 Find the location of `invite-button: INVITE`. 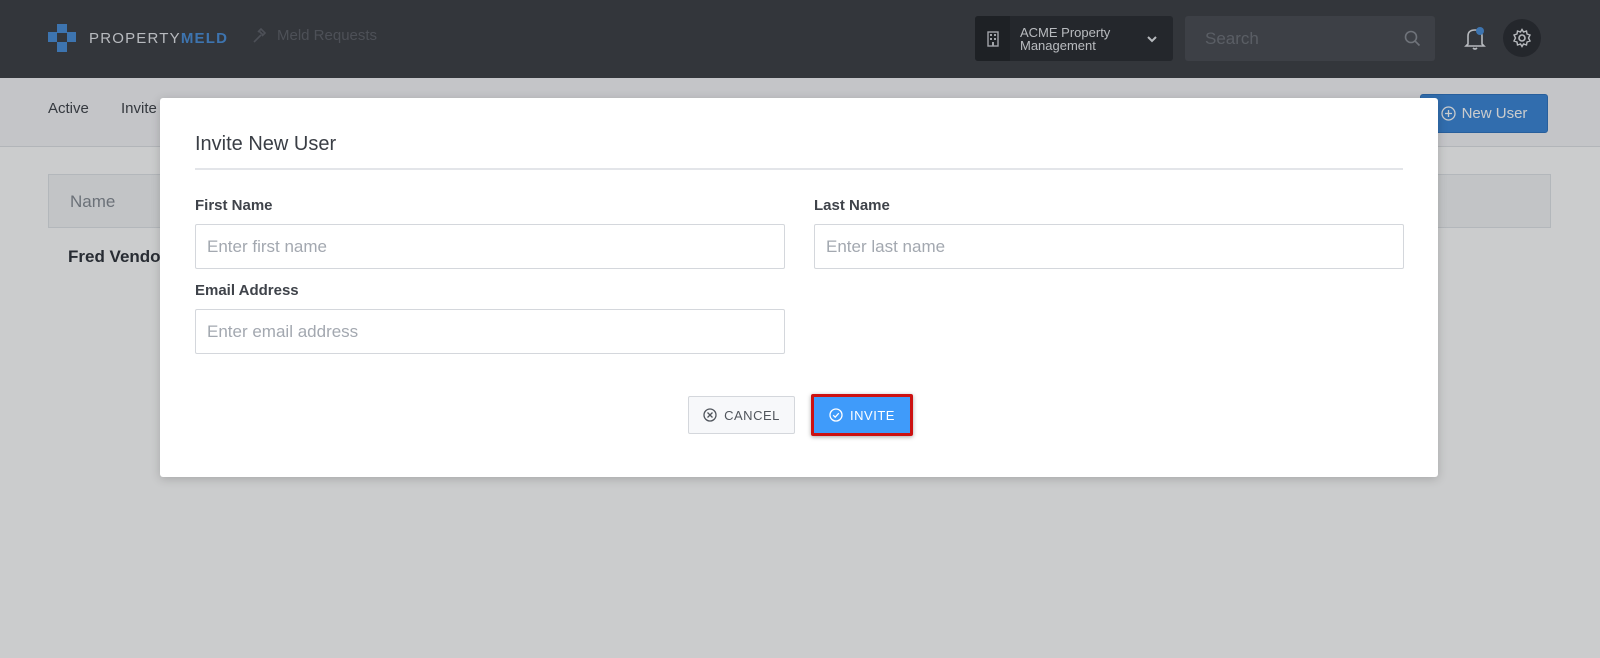

invite-button: INVITE is located at coordinates (862, 415).